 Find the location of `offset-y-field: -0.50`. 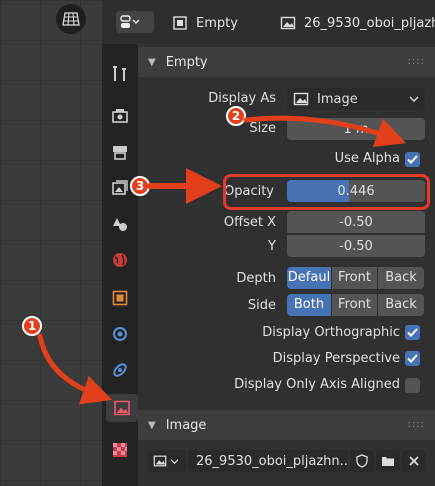

offset-y-field: -0.50 is located at coordinates (356, 246).